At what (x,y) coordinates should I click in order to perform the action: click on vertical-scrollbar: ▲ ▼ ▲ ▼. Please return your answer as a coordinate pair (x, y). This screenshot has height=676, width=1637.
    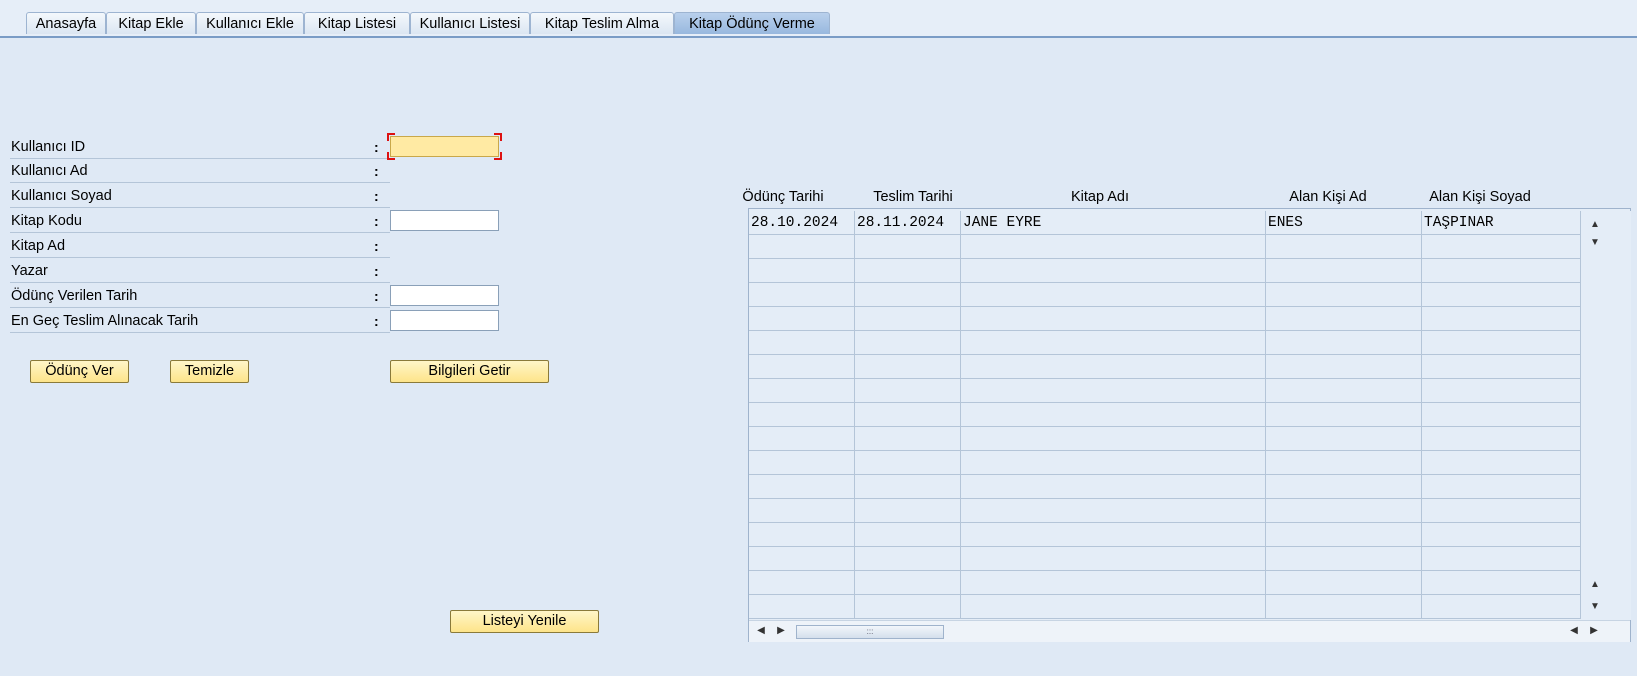
    Looking at the image, I should click on (1606, 415).